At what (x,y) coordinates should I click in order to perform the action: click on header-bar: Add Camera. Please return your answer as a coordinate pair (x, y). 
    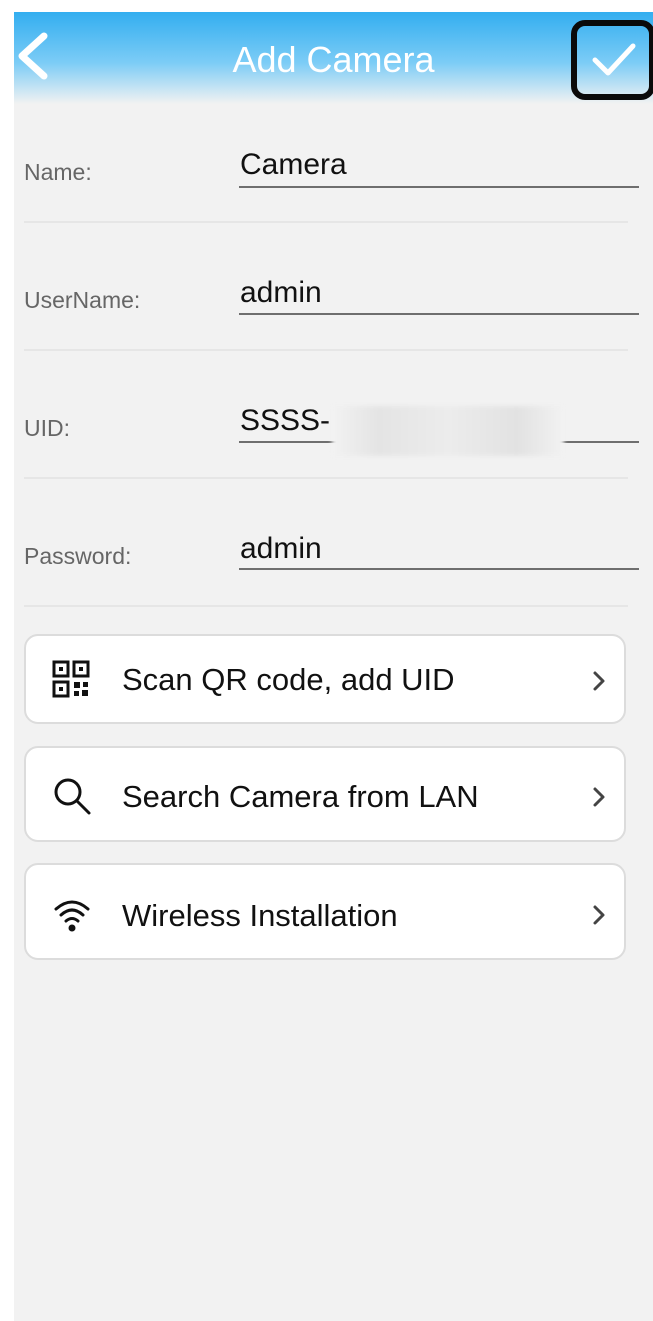
    Looking at the image, I should click on (333, 58).